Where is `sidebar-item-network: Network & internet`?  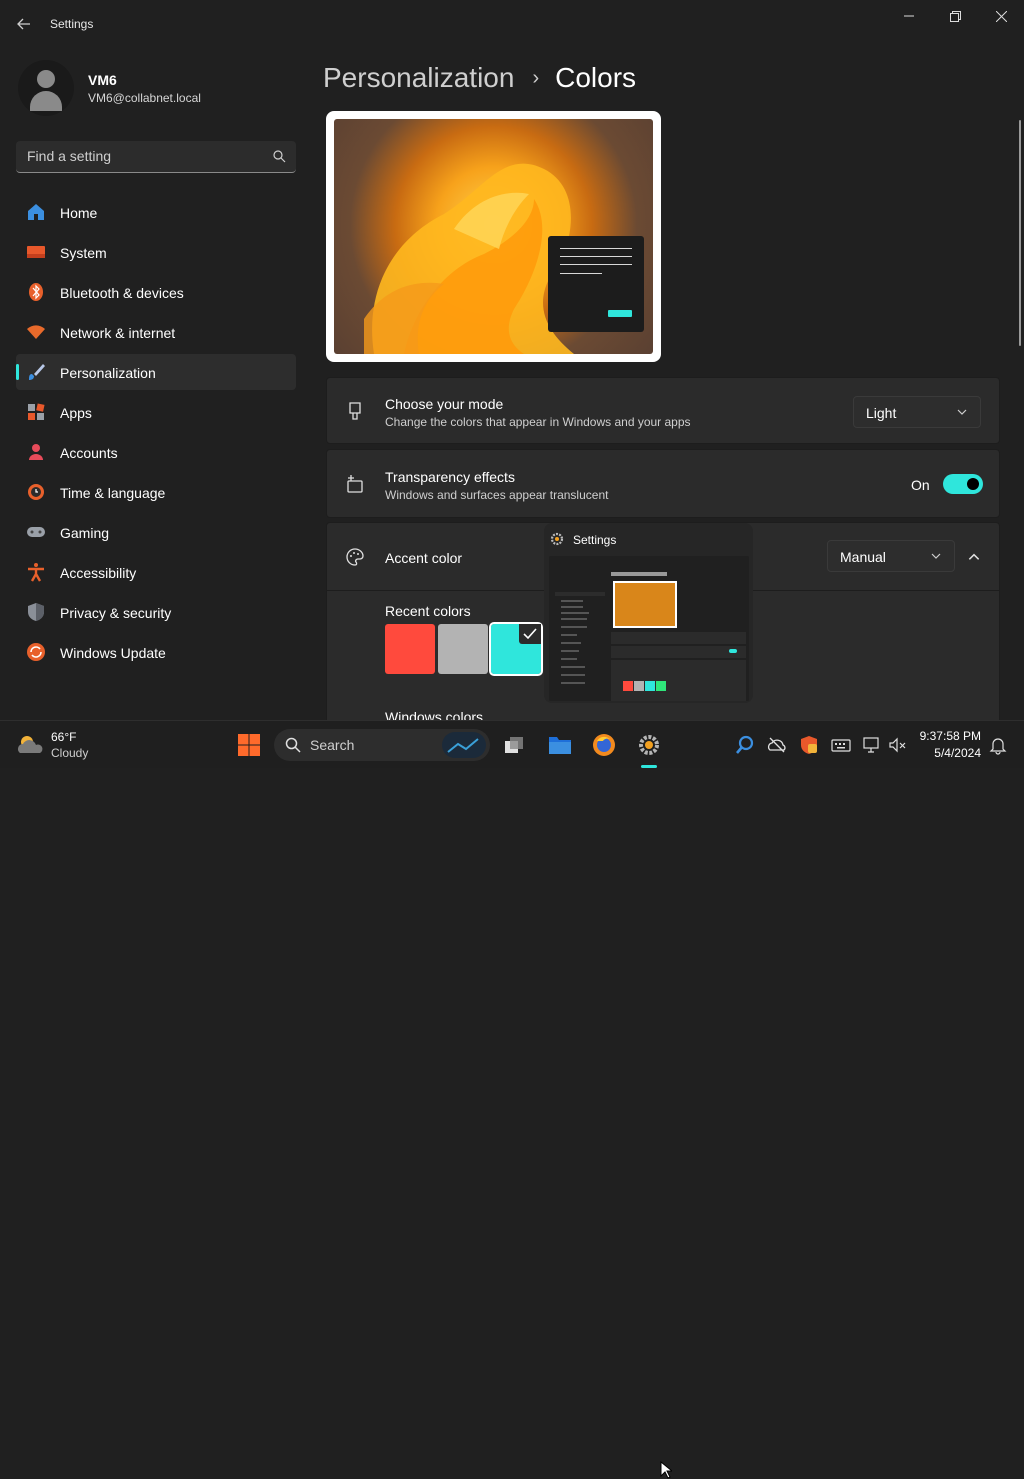
sidebar-item-network: Network & internet is located at coordinates (156, 332).